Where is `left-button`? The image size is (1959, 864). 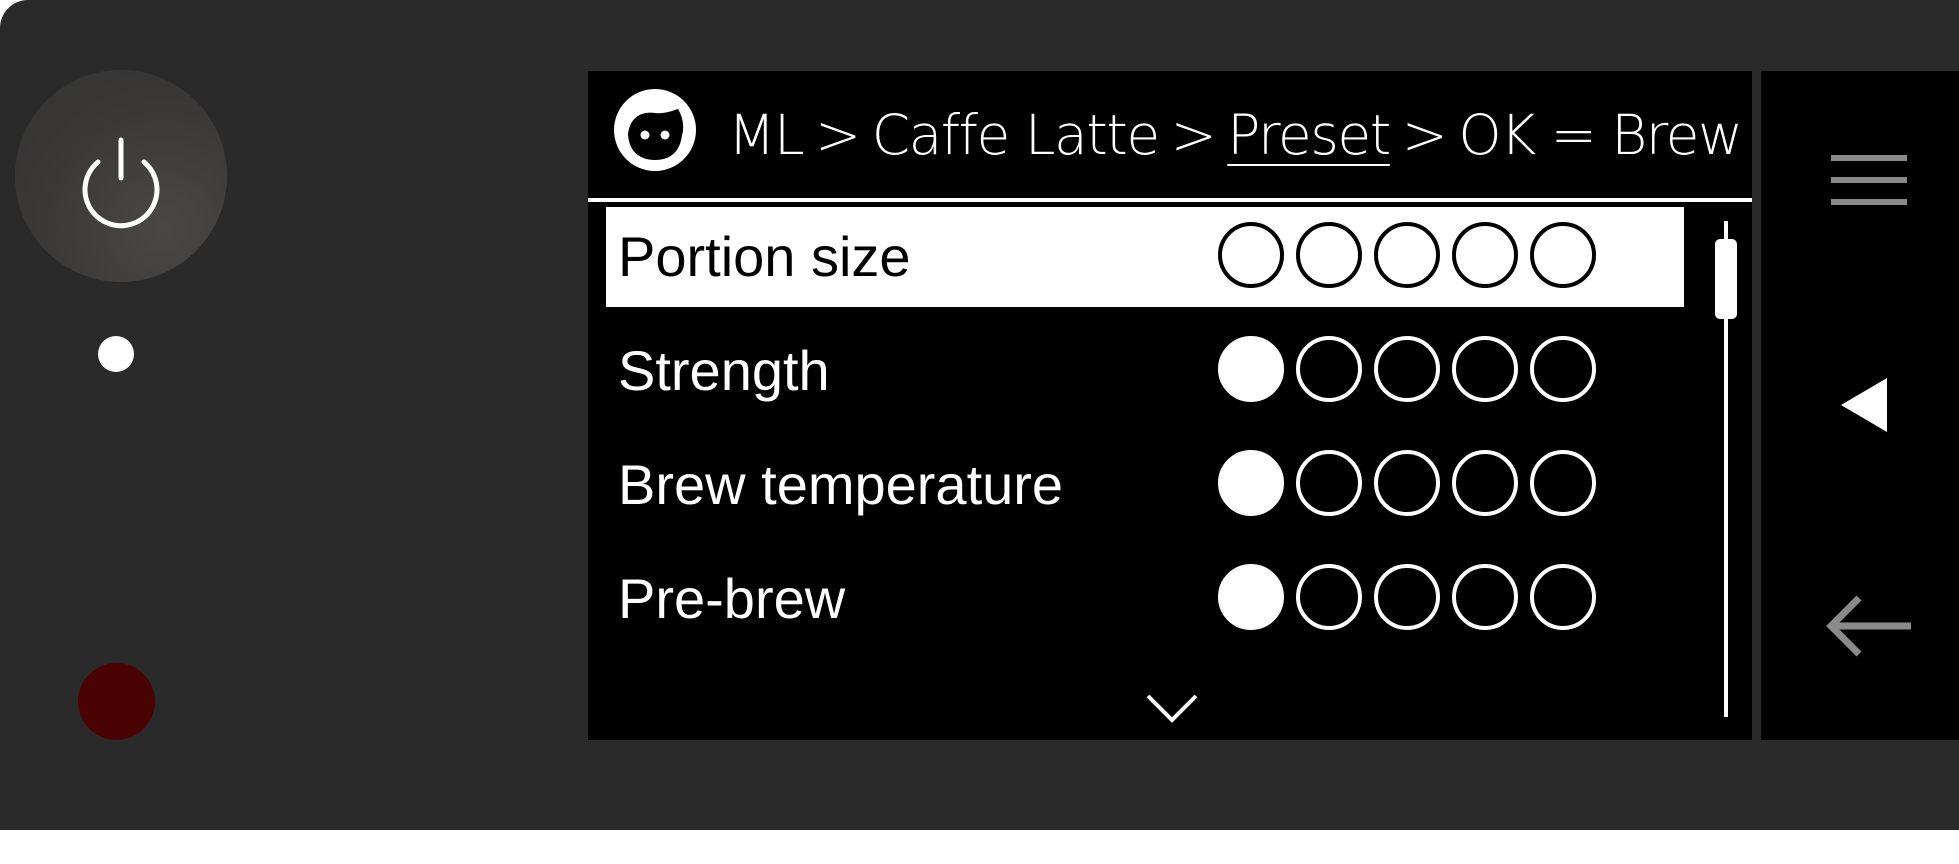
left-button is located at coordinates (1860, 405).